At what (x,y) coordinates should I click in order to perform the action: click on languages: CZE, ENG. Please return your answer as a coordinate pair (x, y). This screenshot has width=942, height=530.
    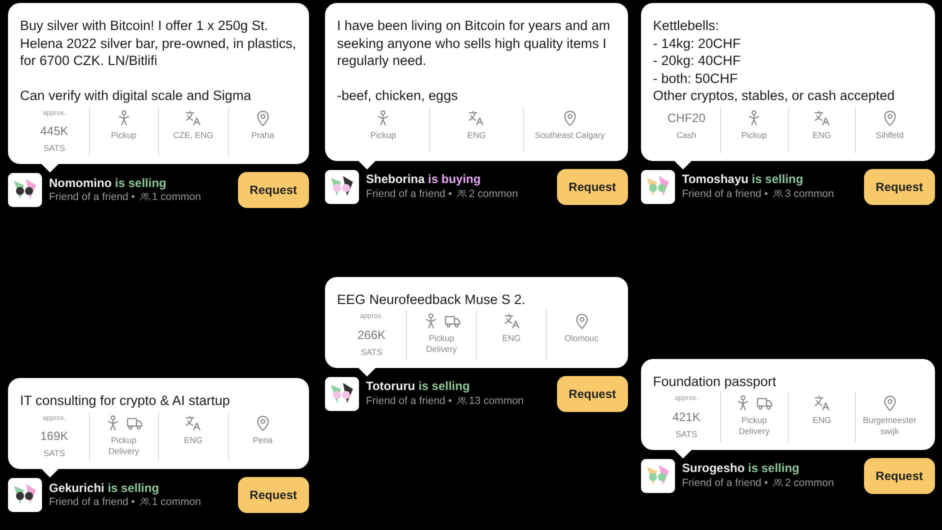
    Looking at the image, I should click on (193, 135).